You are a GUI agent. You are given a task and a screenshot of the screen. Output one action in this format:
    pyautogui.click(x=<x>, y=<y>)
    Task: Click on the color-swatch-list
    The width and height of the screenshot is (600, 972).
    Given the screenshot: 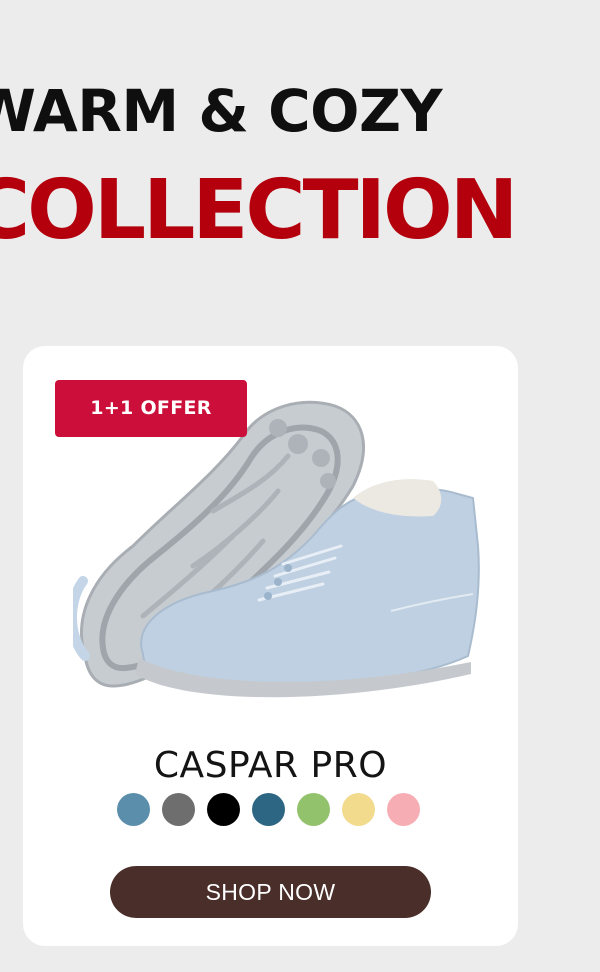 What is the action you would take?
    pyautogui.click(x=268, y=809)
    